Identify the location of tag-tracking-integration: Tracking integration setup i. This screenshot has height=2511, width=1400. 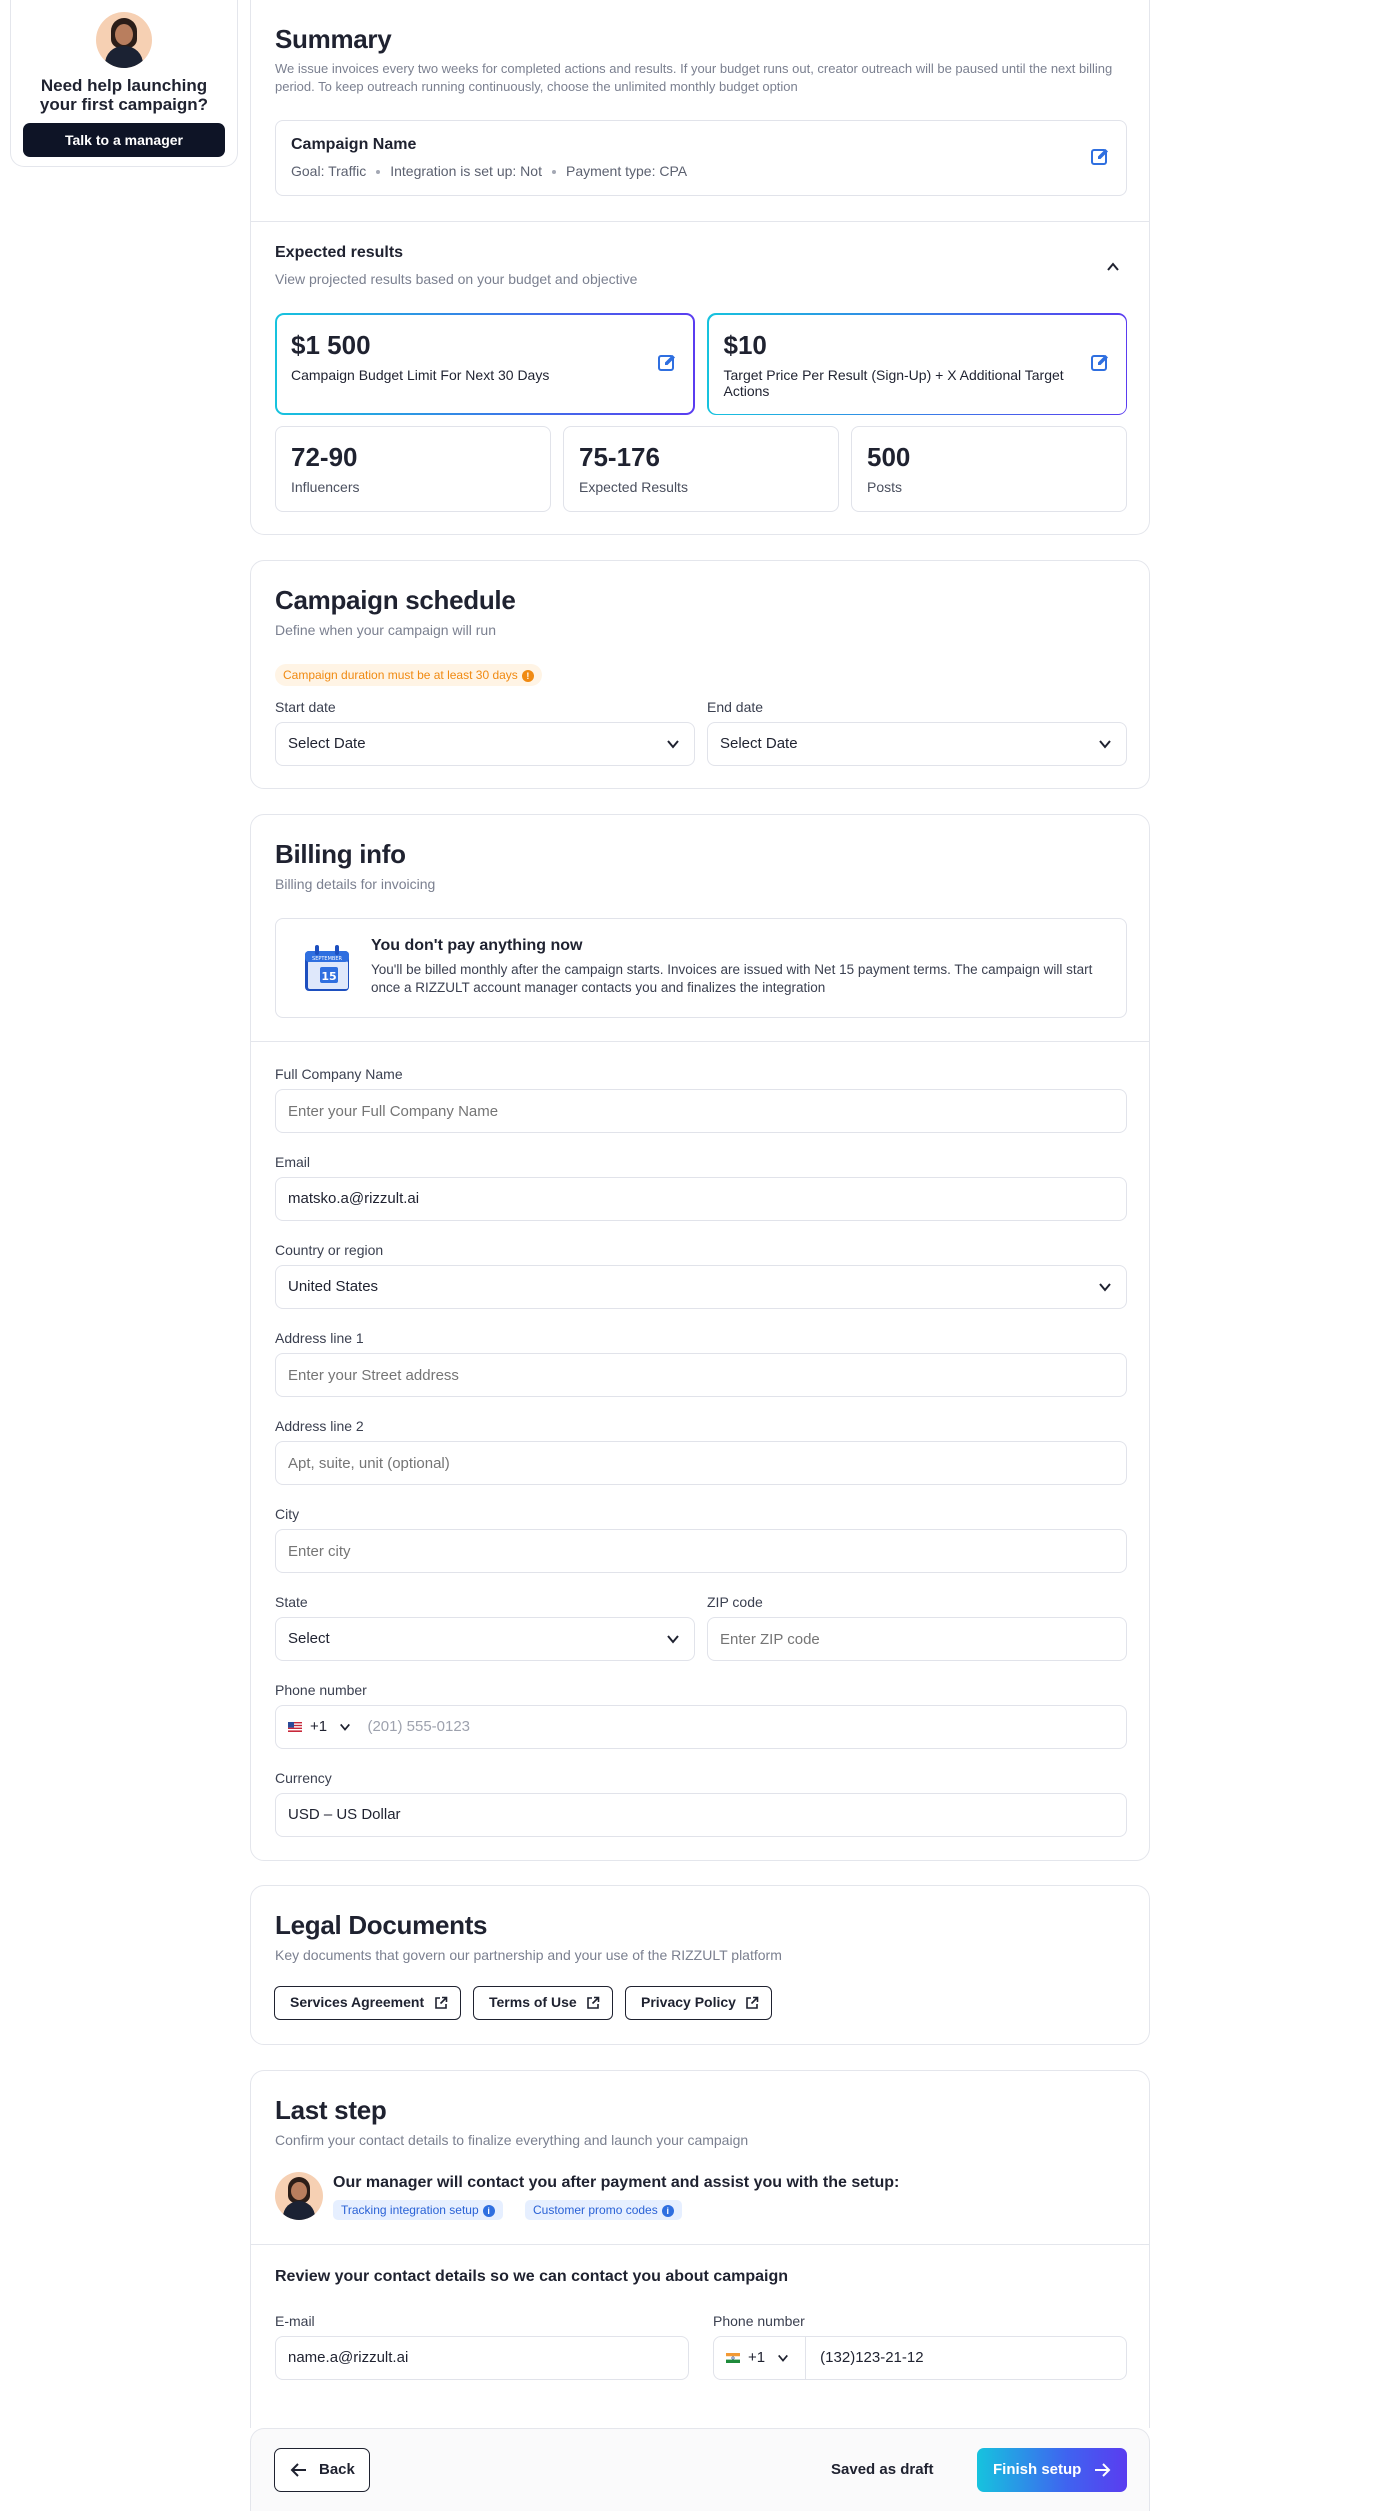
(418, 2210).